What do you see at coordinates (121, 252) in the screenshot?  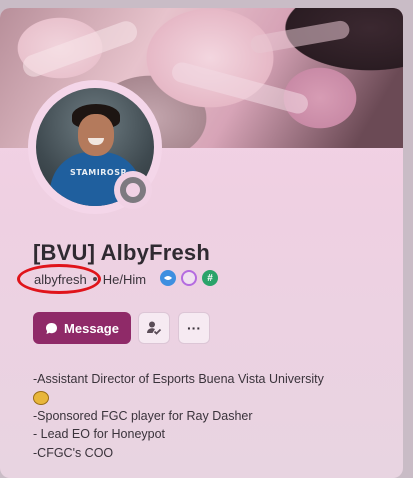 I see `display-name: [BVU] AlbyFresh` at bounding box center [121, 252].